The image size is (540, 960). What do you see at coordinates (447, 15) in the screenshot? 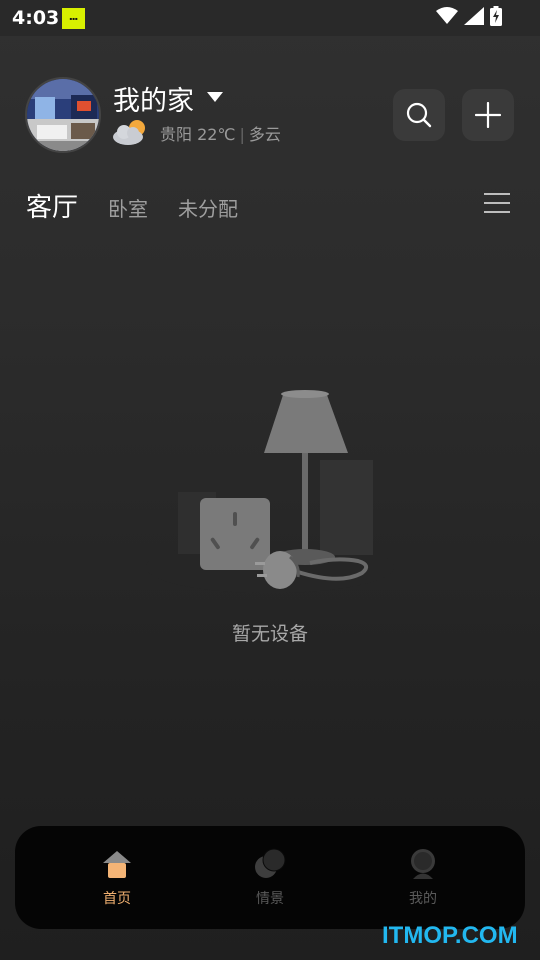
I see `wifi-icon` at bounding box center [447, 15].